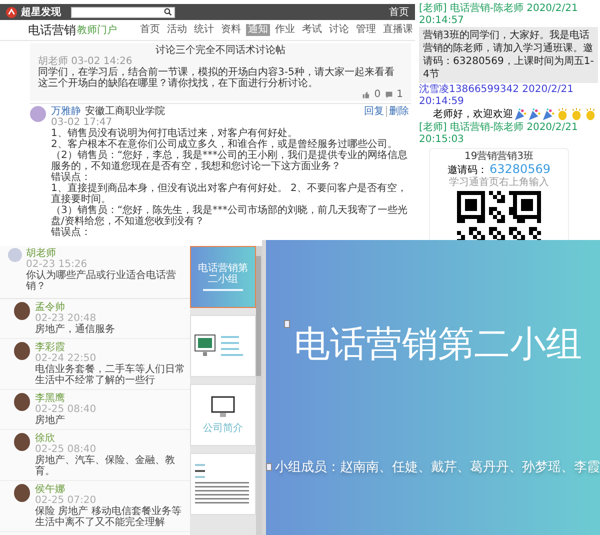 This screenshot has width=600, height=535. Describe the element at coordinates (82, 122) in the screenshot. I see `reply-time: 03-02 17:47` at that location.